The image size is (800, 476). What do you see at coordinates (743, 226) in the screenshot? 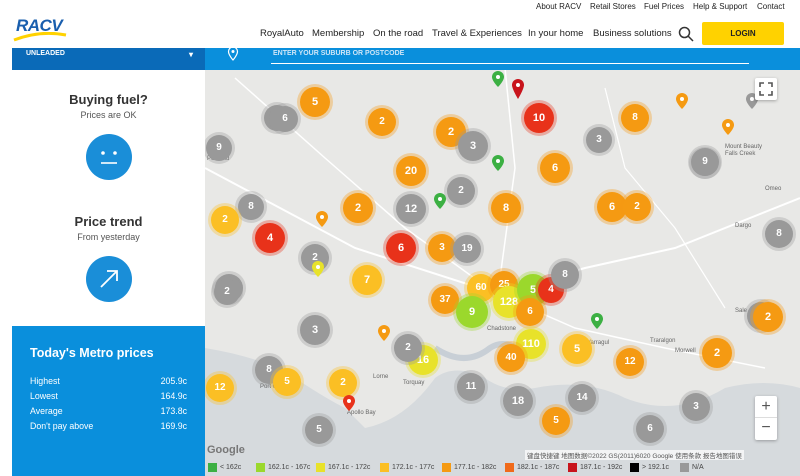
I see `place-label: Dargo` at bounding box center [743, 226].